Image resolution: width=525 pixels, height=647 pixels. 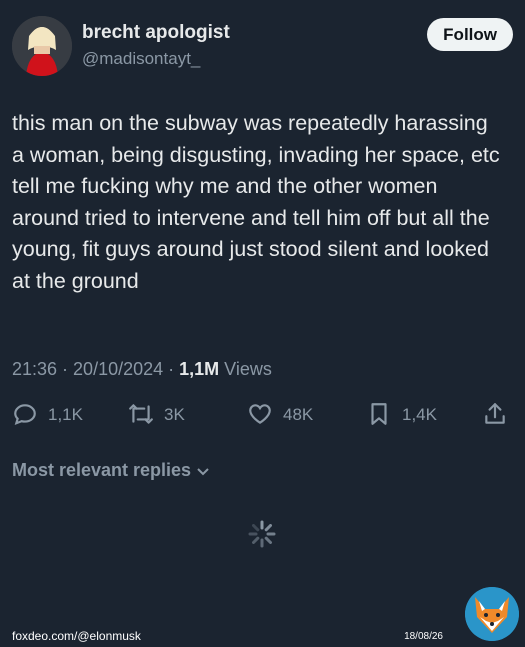 What do you see at coordinates (156, 414) in the screenshot?
I see `repost-button: 3K` at bounding box center [156, 414].